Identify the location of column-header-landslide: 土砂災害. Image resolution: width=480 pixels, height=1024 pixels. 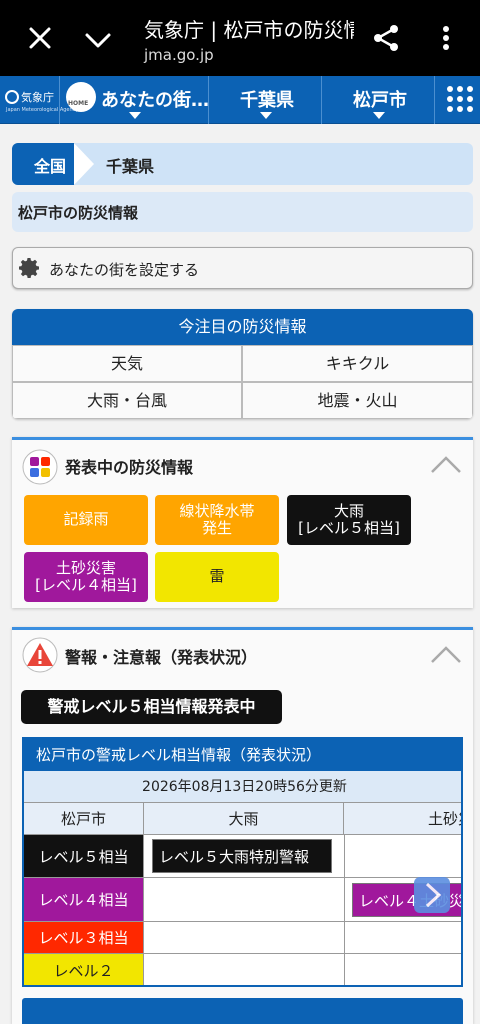
(402, 819).